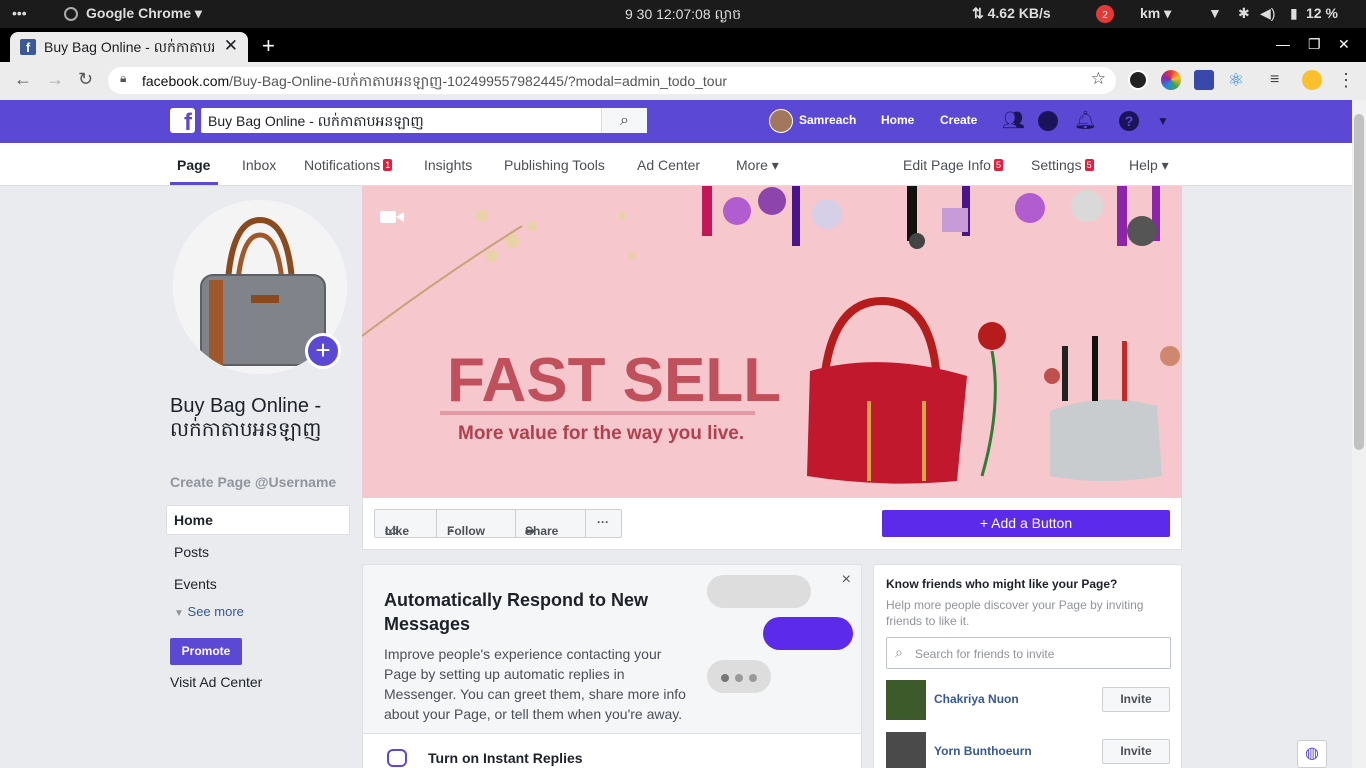 The image size is (1366, 768). I want to click on extension-color-icon, so click(1171, 80).